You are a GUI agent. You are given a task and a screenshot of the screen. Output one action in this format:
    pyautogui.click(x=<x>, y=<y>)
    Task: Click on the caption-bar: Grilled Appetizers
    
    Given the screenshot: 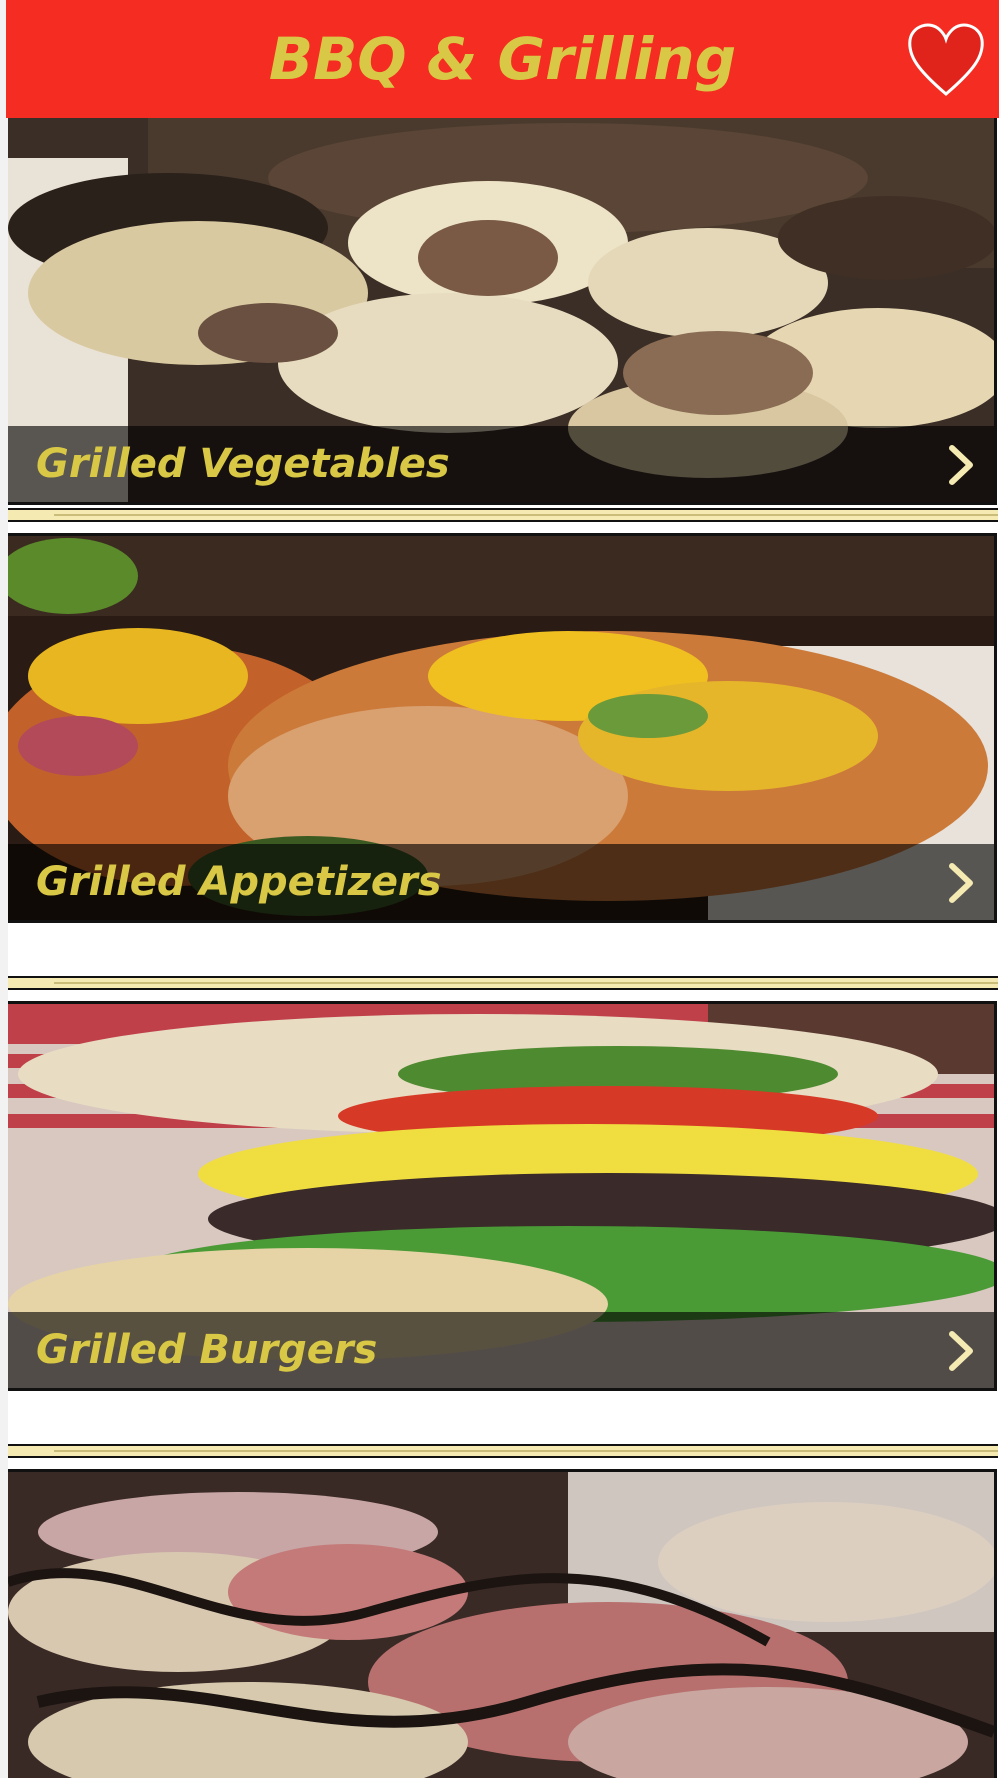 What is the action you would take?
    pyautogui.click(x=501, y=882)
    